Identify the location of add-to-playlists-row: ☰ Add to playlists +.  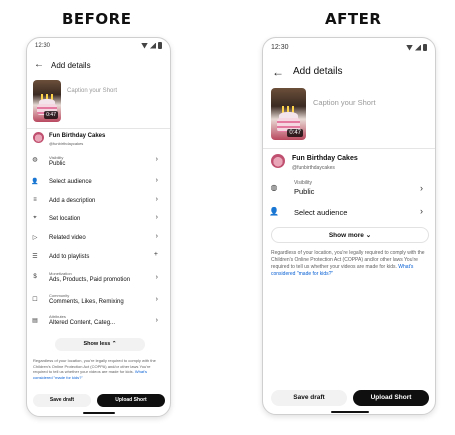
(98, 257).